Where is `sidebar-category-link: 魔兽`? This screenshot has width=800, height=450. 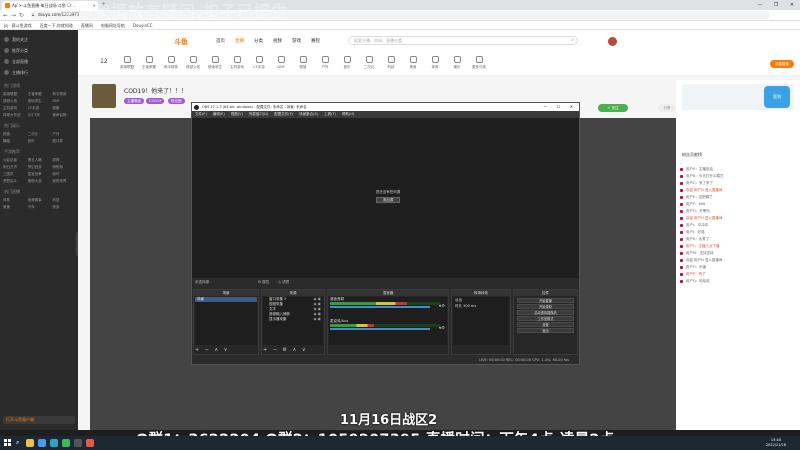
sidebar-category-link: 魔兽 is located at coordinates (63, 108).